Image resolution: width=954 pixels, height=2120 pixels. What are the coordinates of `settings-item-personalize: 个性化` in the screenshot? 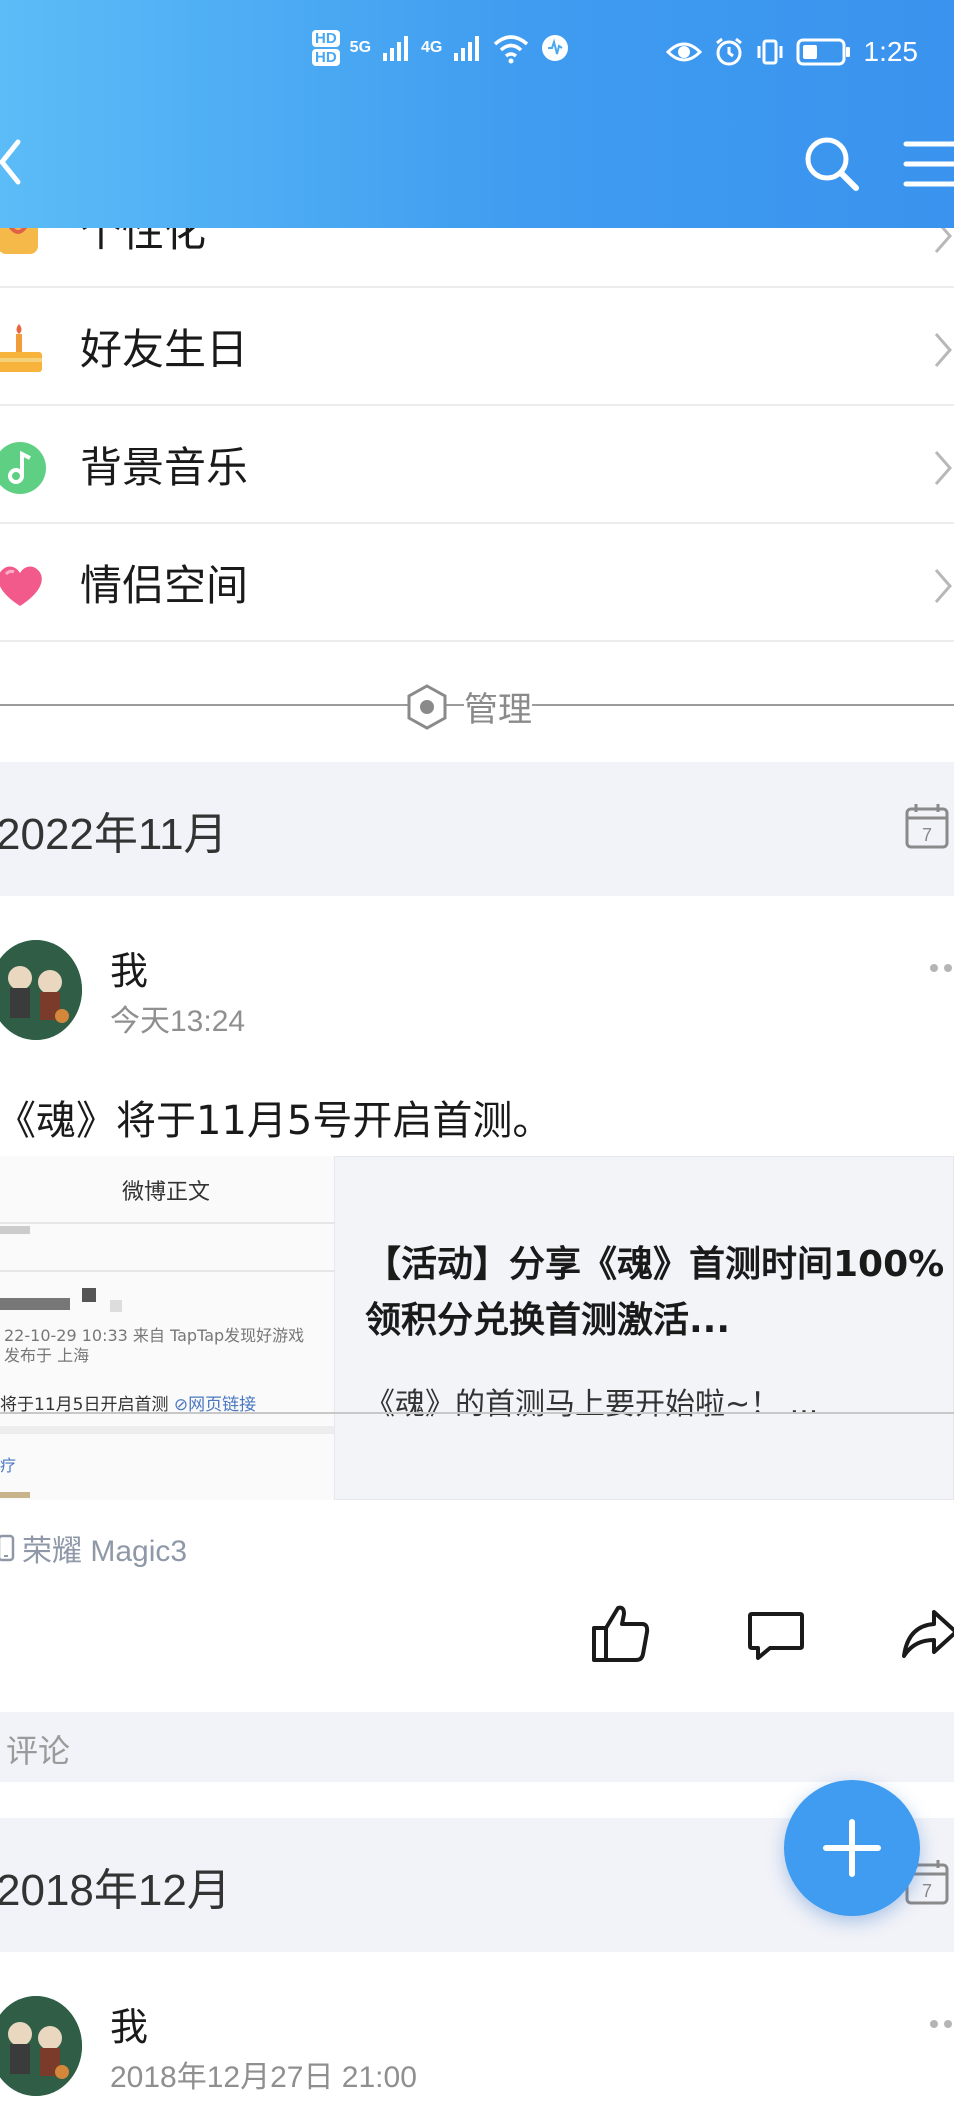 It's located at (477, 258).